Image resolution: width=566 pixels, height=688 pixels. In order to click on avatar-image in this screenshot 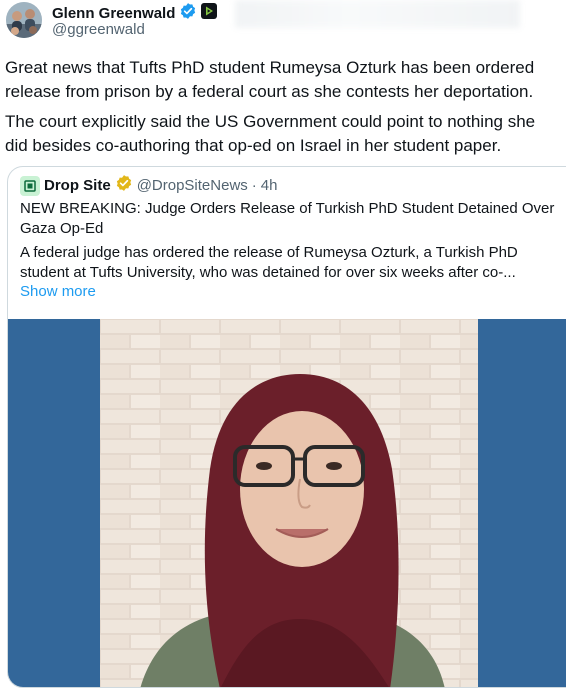, I will do `click(24, 20)`.